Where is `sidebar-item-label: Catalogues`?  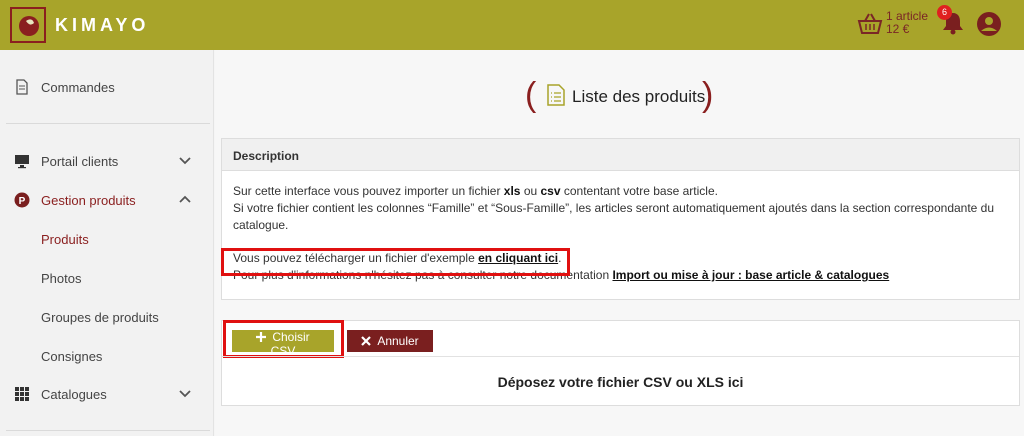
sidebar-item-label: Catalogues is located at coordinates (74, 394).